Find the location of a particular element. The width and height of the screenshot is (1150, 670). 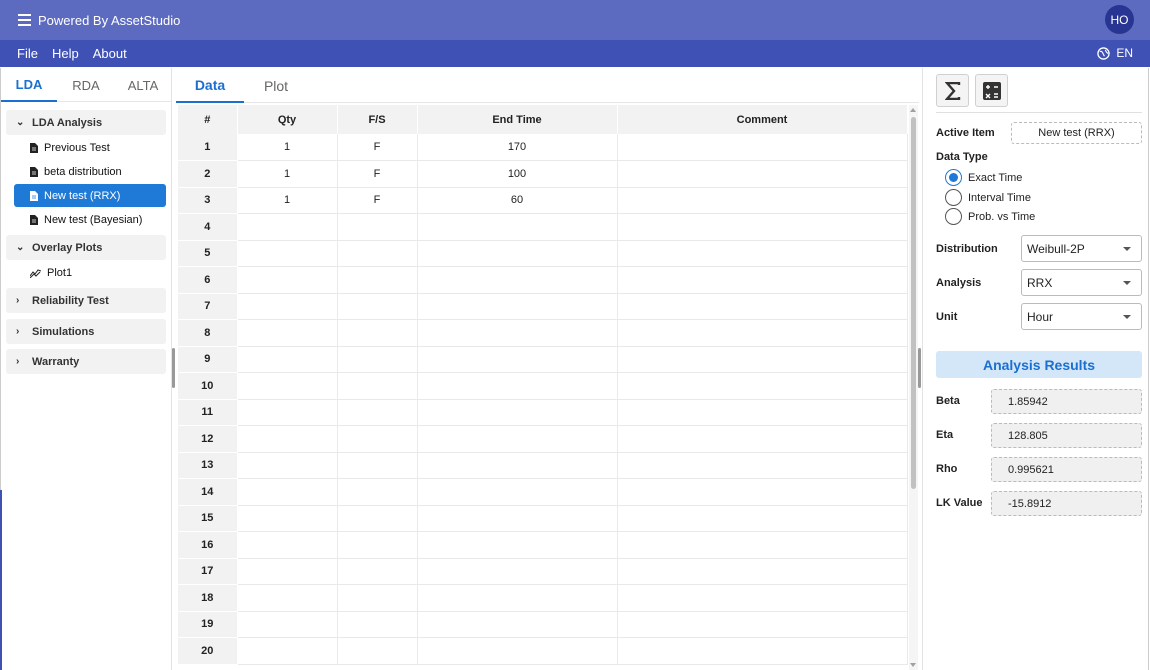

menu-file: File is located at coordinates (27, 53).